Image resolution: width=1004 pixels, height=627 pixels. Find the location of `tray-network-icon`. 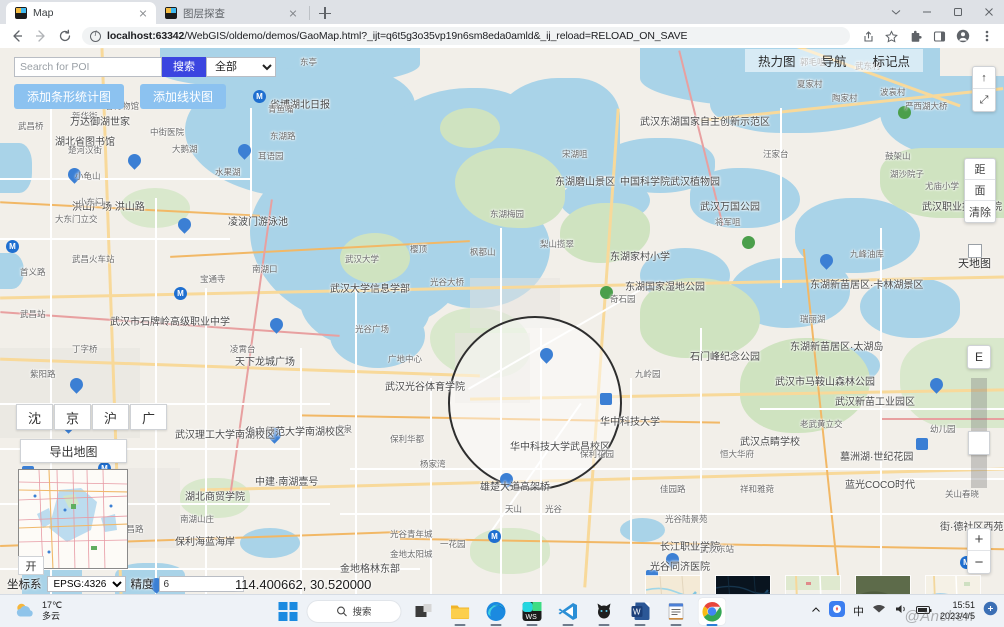

tray-network-icon is located at coordinates (879, 611).